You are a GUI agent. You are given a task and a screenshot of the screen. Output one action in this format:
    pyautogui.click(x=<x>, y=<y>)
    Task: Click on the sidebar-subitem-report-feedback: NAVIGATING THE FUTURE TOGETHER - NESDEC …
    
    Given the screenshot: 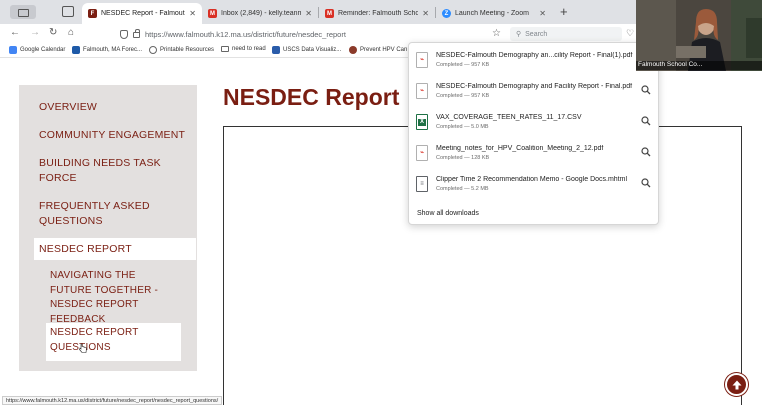 What is the action you would take?
    pyautogui.click(x=115, y=298)
    